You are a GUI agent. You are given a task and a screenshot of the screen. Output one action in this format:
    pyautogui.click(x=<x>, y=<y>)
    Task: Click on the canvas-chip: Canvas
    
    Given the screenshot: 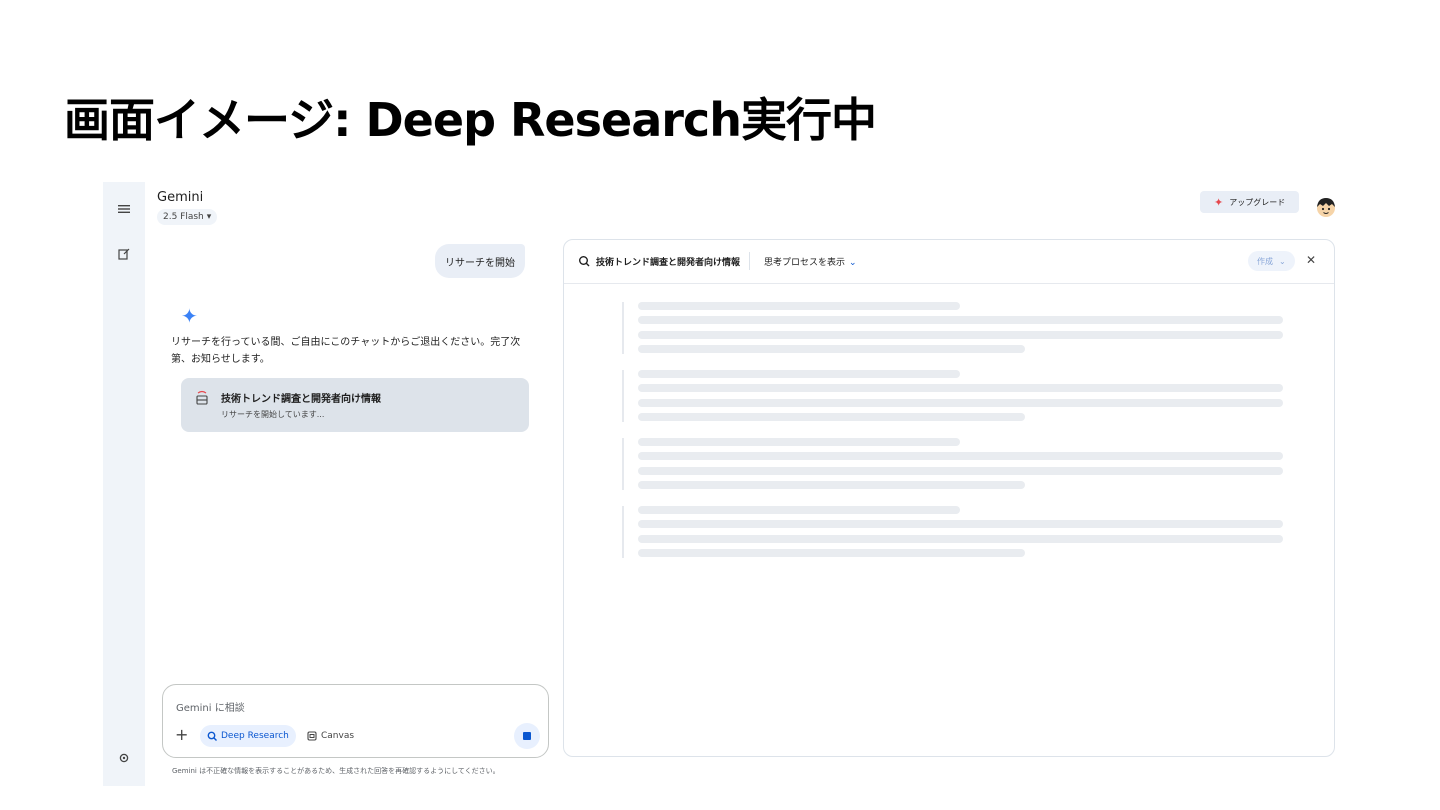 What is the action you would take?
    pyautogui.click(x=330, y=736)
    